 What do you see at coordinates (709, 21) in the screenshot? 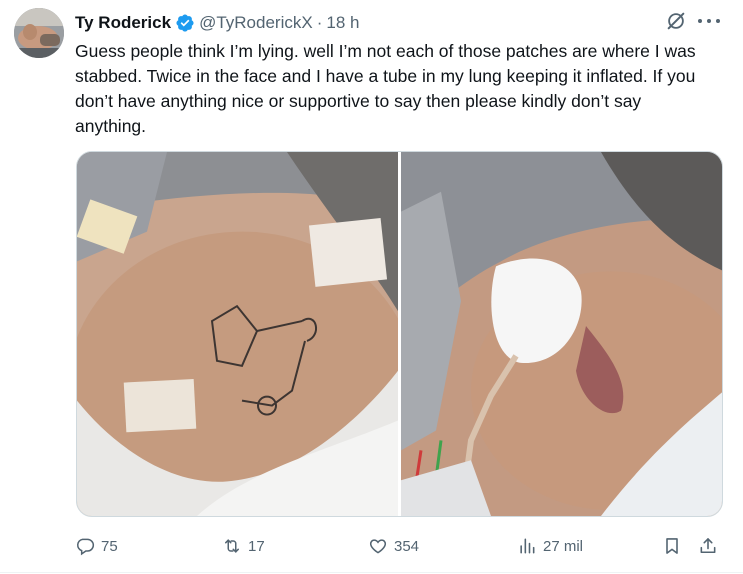
I see `more-options-icon` at bounding box center [709, 21].